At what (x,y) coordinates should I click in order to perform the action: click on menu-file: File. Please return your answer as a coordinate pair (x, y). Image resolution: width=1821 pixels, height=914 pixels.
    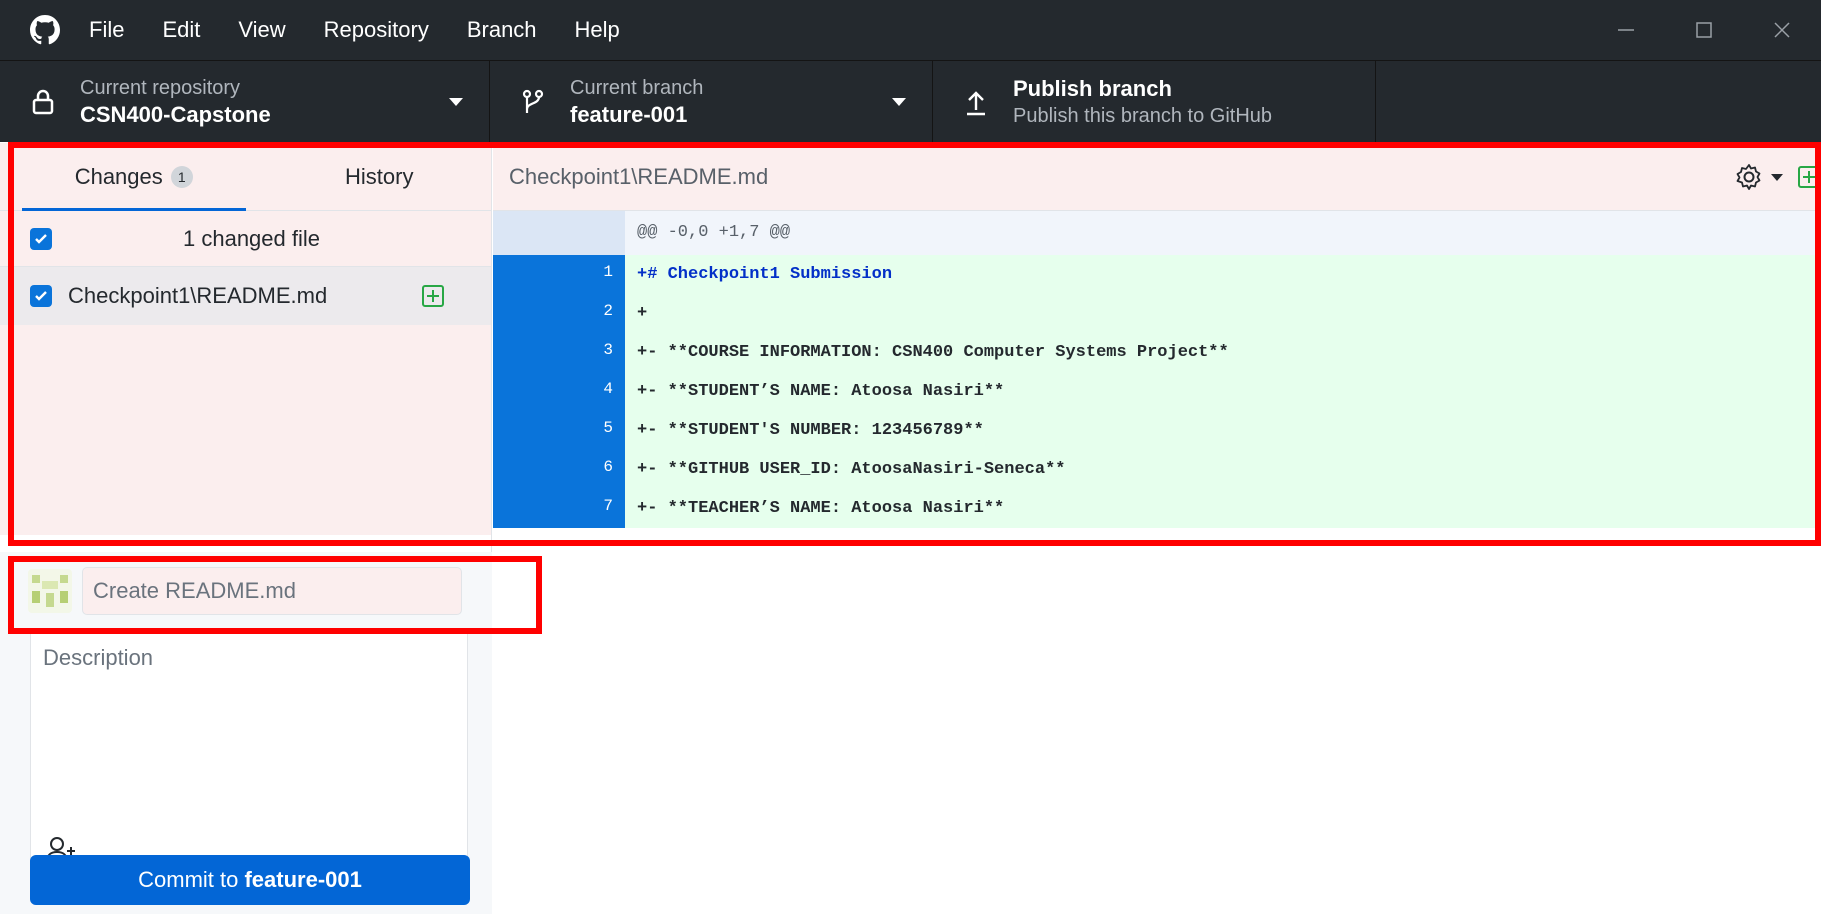
    Looking at the image, I should click on (106, 30).